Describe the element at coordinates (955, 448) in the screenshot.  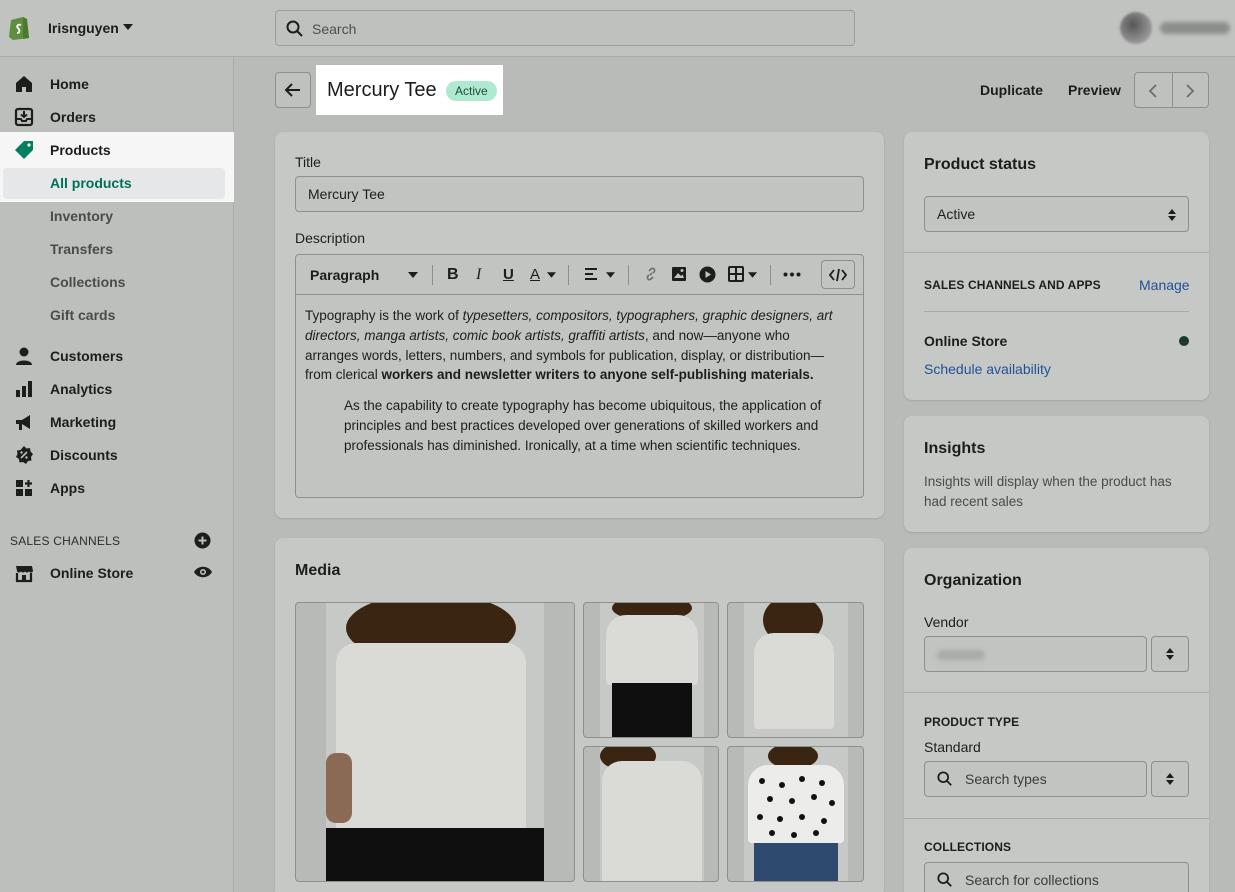
I see `insights-title: Insights` at that location.